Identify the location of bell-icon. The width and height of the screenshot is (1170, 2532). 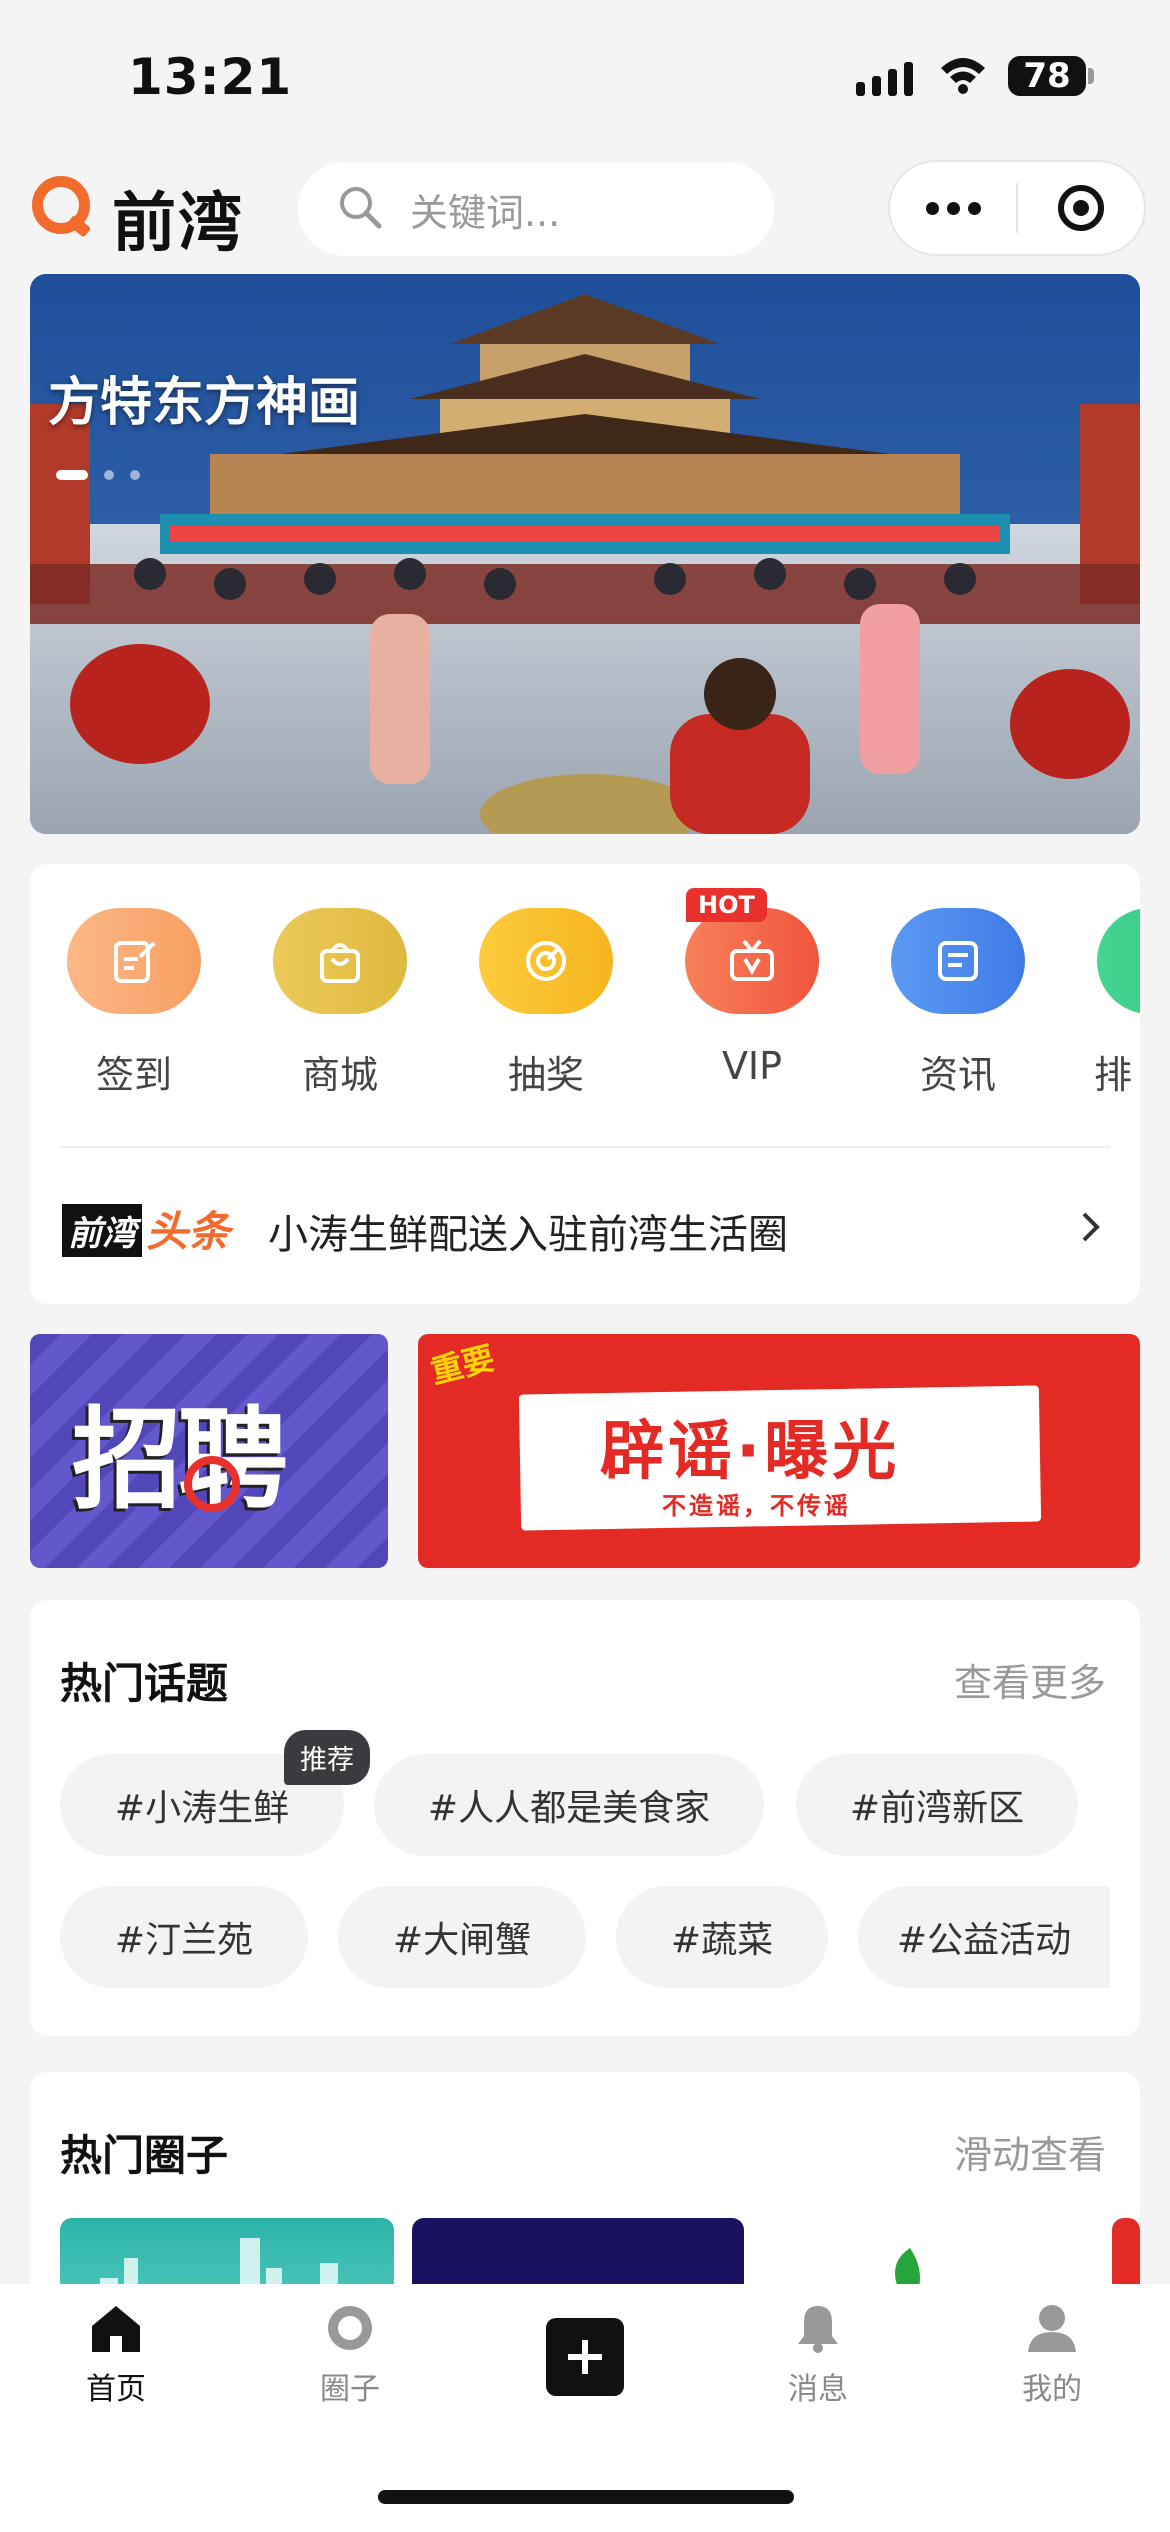
(818, 2330).